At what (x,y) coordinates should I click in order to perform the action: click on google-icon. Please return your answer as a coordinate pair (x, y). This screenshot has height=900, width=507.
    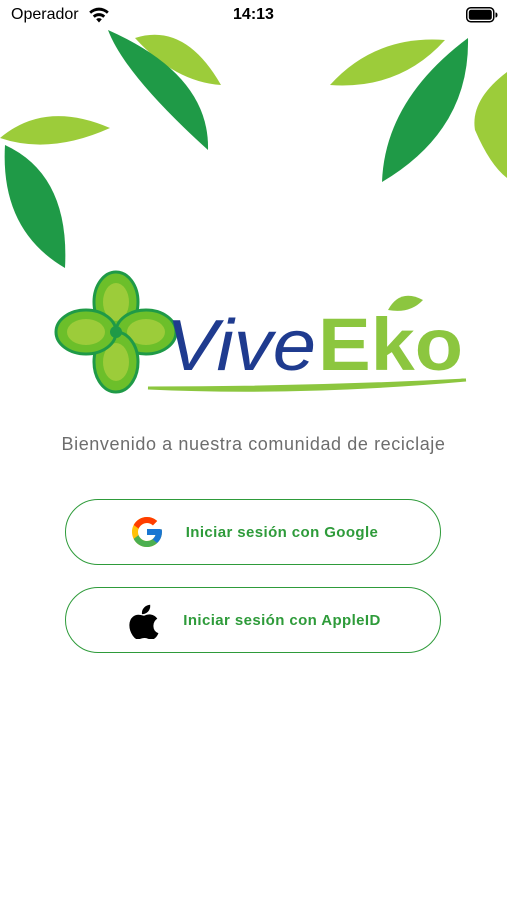
    Looking at the image, I should click on (147, 532).